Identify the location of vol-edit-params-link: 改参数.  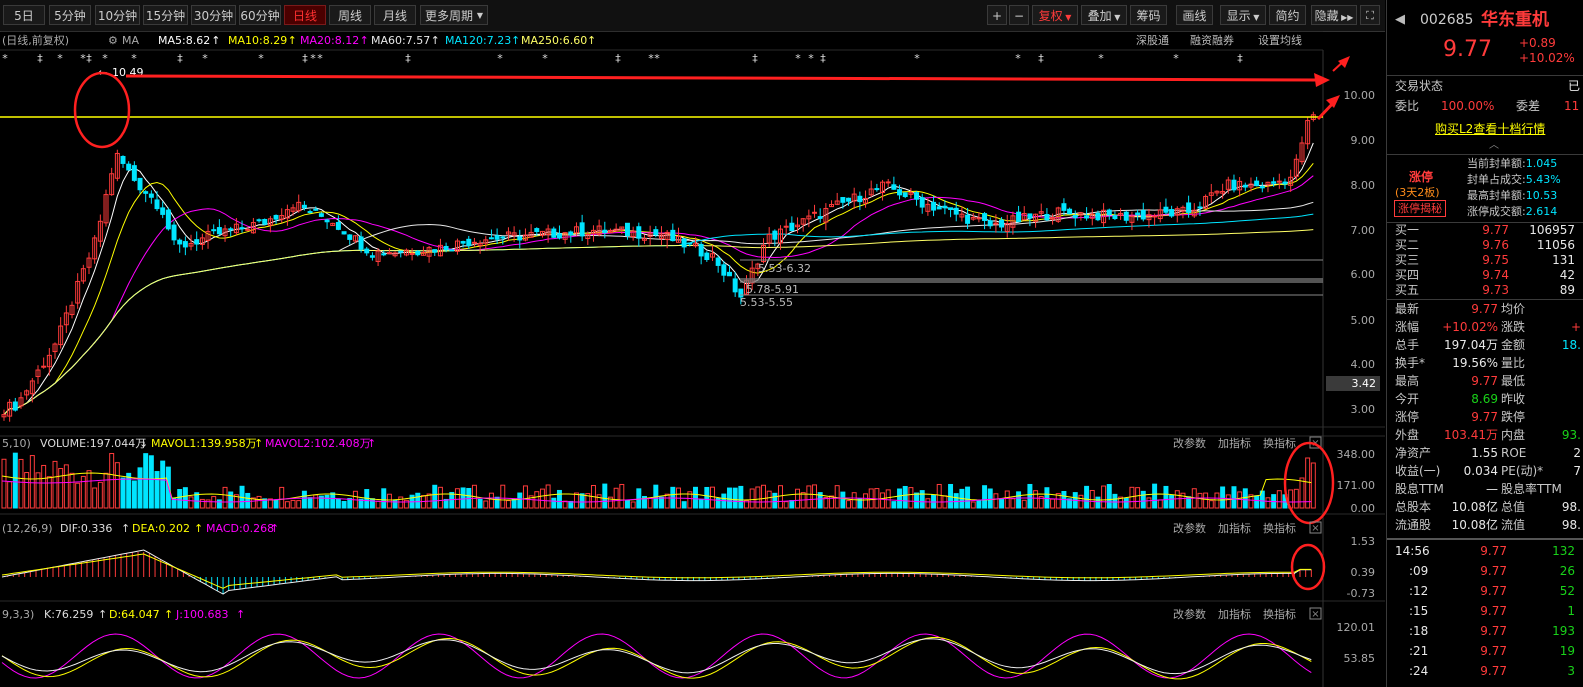
(1189, 443).